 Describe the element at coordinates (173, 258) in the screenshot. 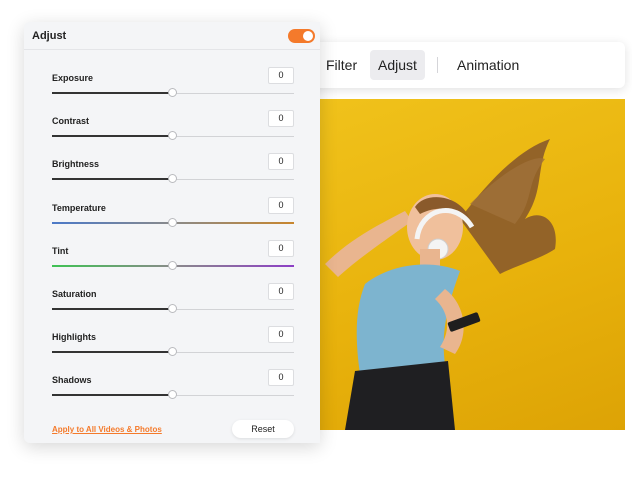

I see `slider-row-tint: Tint 0` at that location.